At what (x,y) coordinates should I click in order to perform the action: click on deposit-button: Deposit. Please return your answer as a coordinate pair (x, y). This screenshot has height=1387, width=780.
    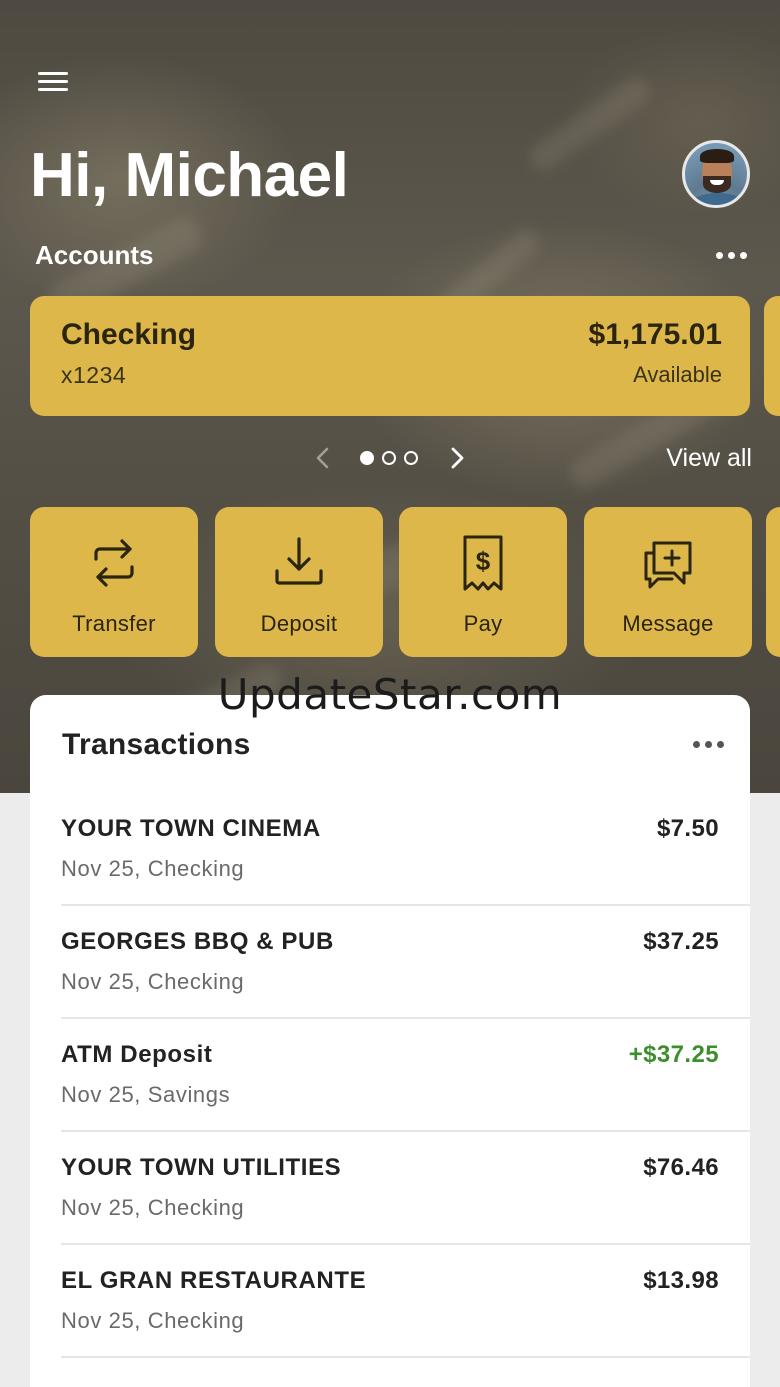
    Looking at the image, I should click on (299, 582).